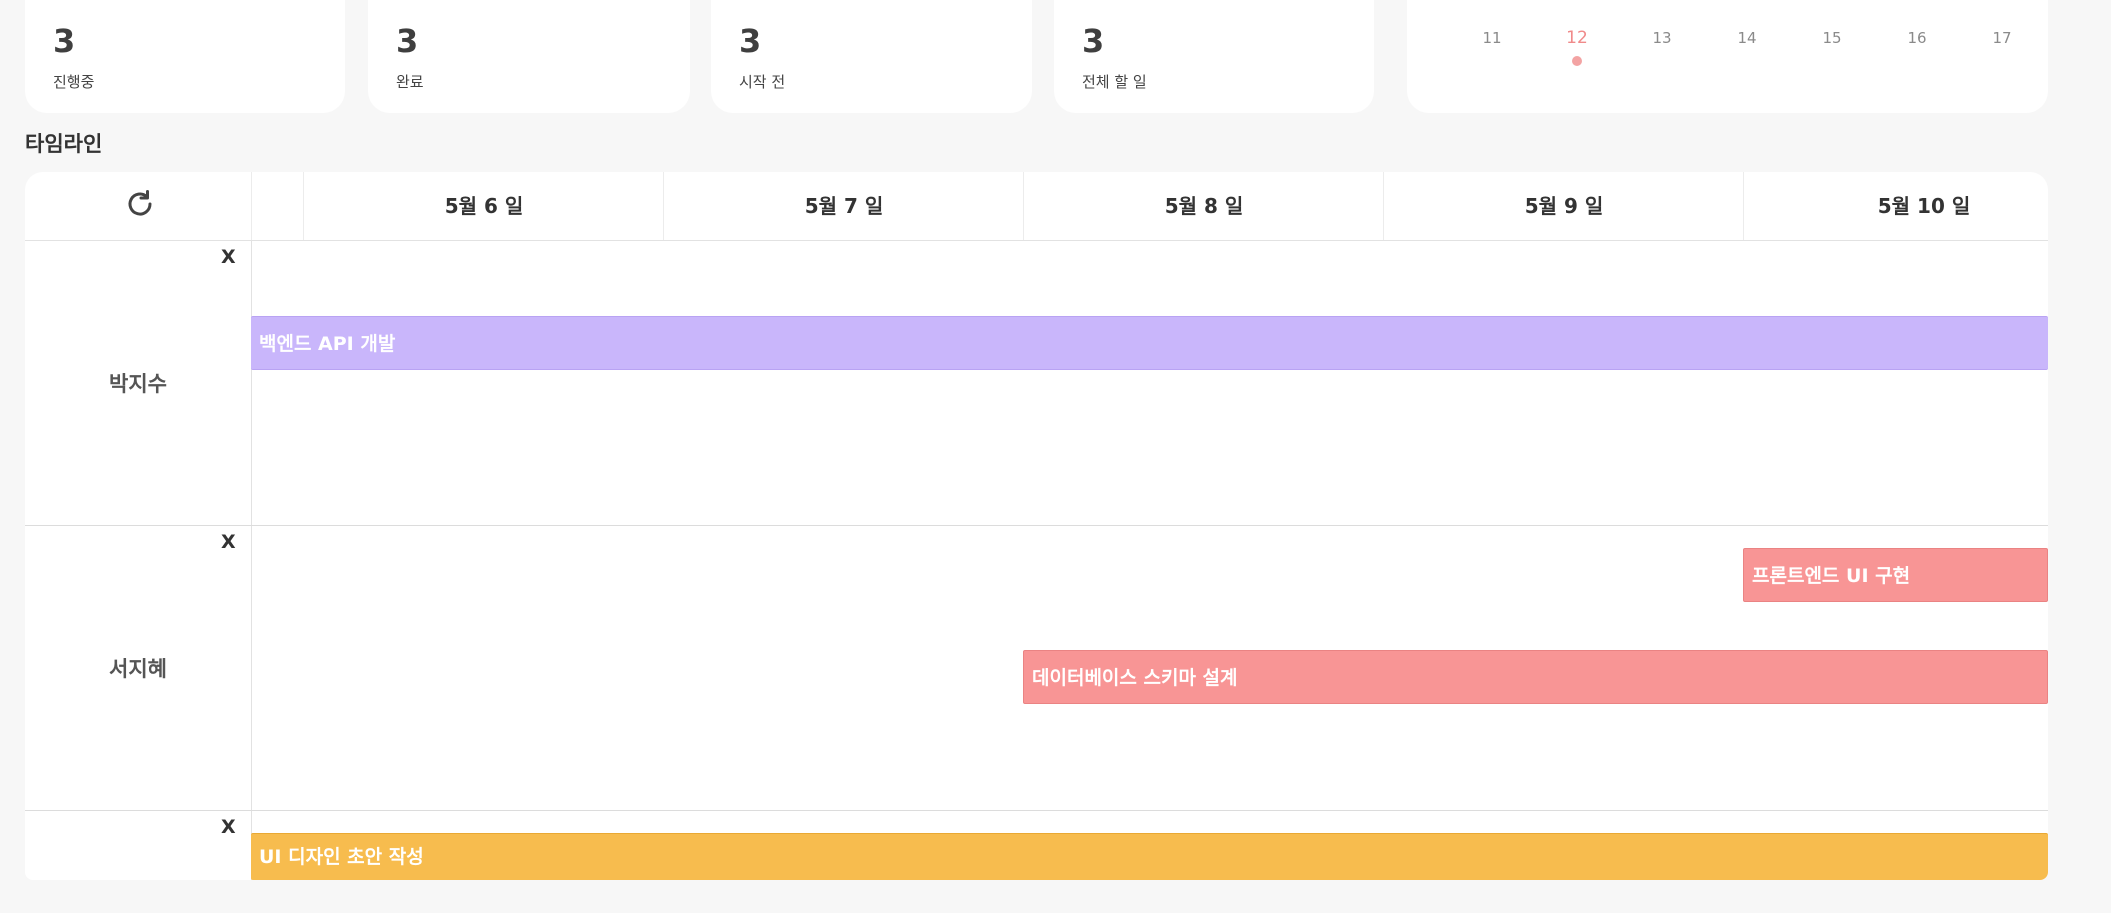 The width and height of the screenshot is (2111, 913). Describe the element at coordinates (1577, 38) in the screenshot. I see `calendar-day-today: 12` at that location.